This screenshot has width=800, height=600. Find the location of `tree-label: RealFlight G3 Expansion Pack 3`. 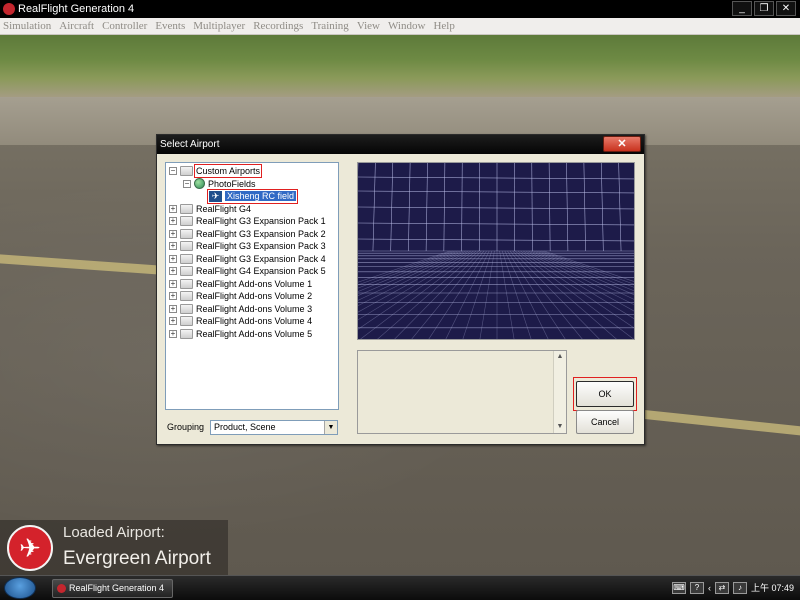

tree-label: RealFlight G3 Expansion Pack 3 is located at coordinates (261, 246).